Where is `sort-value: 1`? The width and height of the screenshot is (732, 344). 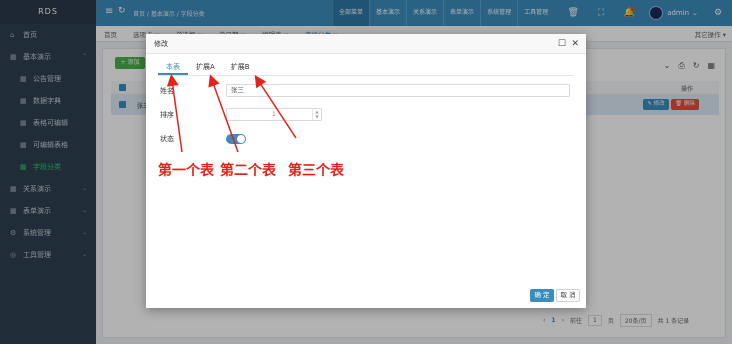 sort-value: 1 is located at coordinates (274, 114).